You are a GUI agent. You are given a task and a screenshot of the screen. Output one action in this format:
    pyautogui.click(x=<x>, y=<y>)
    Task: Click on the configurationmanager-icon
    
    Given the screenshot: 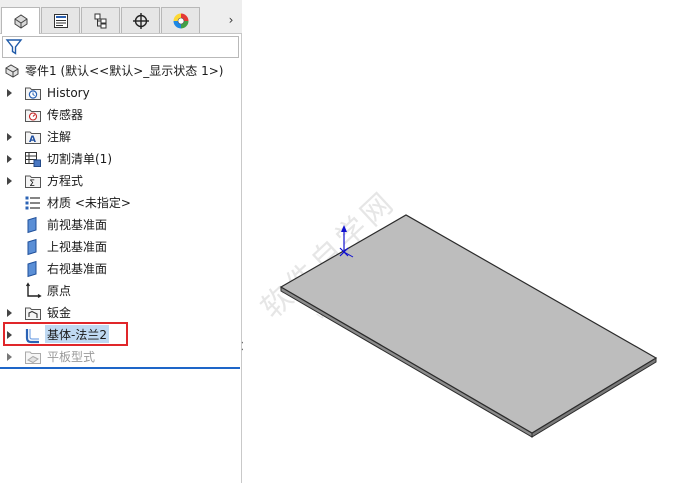 What is the action you would take?
    pyautogui.click(x=100, y=20)
    